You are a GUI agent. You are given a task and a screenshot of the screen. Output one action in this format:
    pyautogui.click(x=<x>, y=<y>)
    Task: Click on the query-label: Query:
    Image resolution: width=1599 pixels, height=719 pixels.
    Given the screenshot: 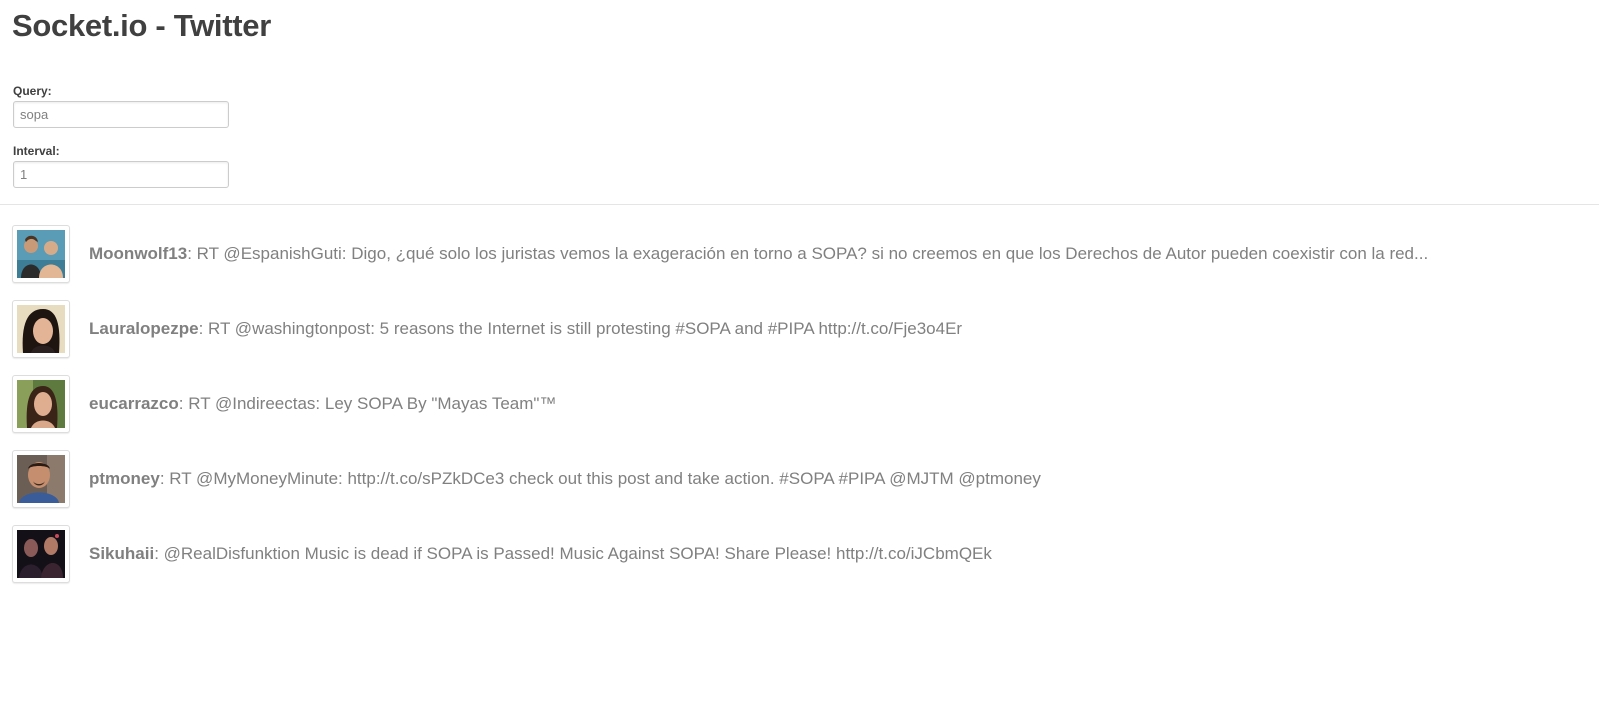 What is the action you would take?
    pyautogui.click(x=32, y=91)
    